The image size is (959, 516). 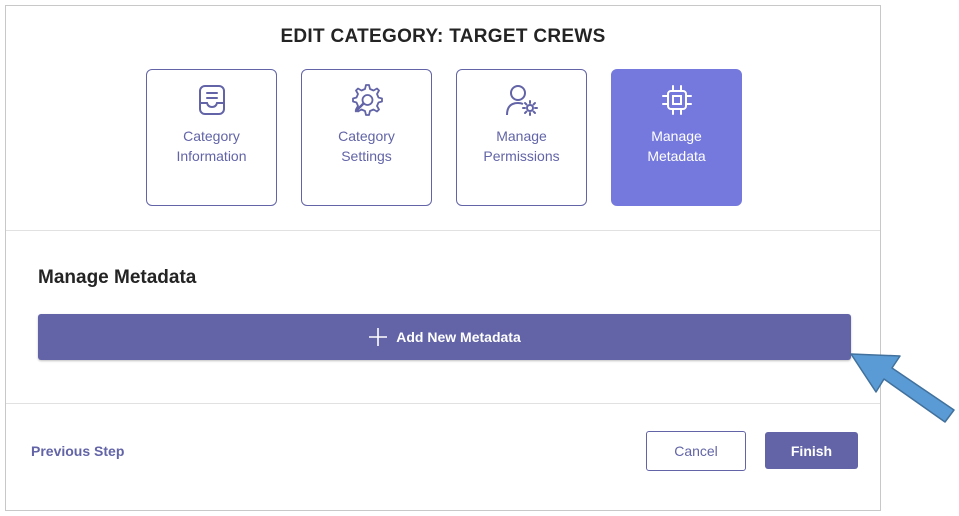 What do you see at coordinates (211, 146) in the screenshot?
I see `step-label: Category Information` at bounding box center [211, 146].